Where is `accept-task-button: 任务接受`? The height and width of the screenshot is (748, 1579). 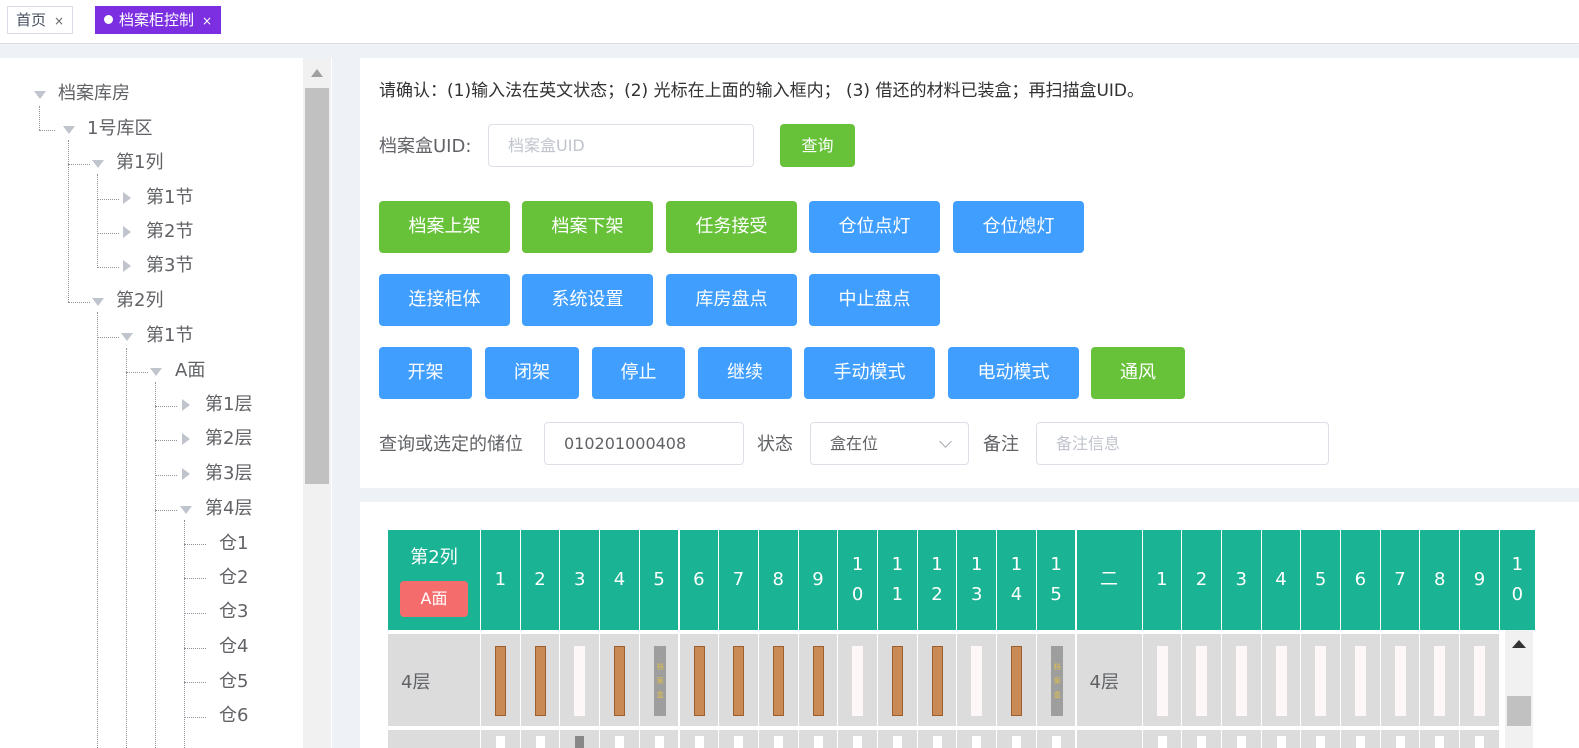
accept-task-button: 任务接受 is located at coordinates (731, 227).